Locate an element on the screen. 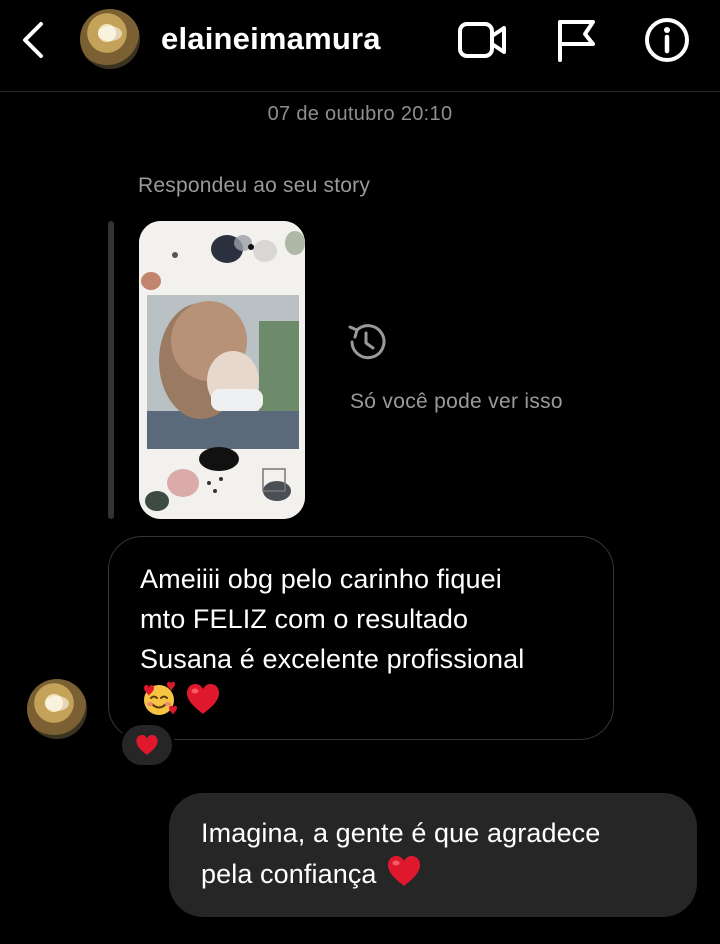 The width and height of the screenshot is (720, 944). message-line: Imagina, a gente é que agradece is located at coordinates (401, 833).